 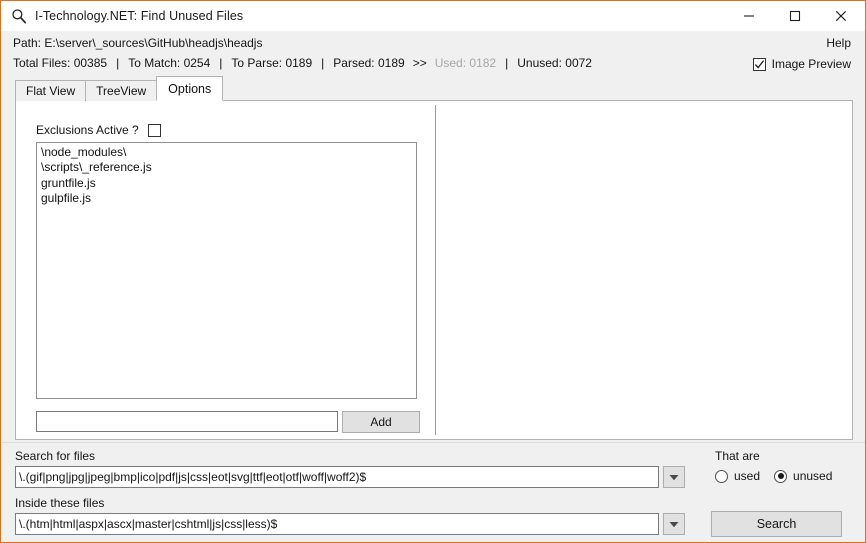 What do you see at coordinates (381, 422) in the screenshot?
I see `add-button: Add` at bounding box center [381, 422].